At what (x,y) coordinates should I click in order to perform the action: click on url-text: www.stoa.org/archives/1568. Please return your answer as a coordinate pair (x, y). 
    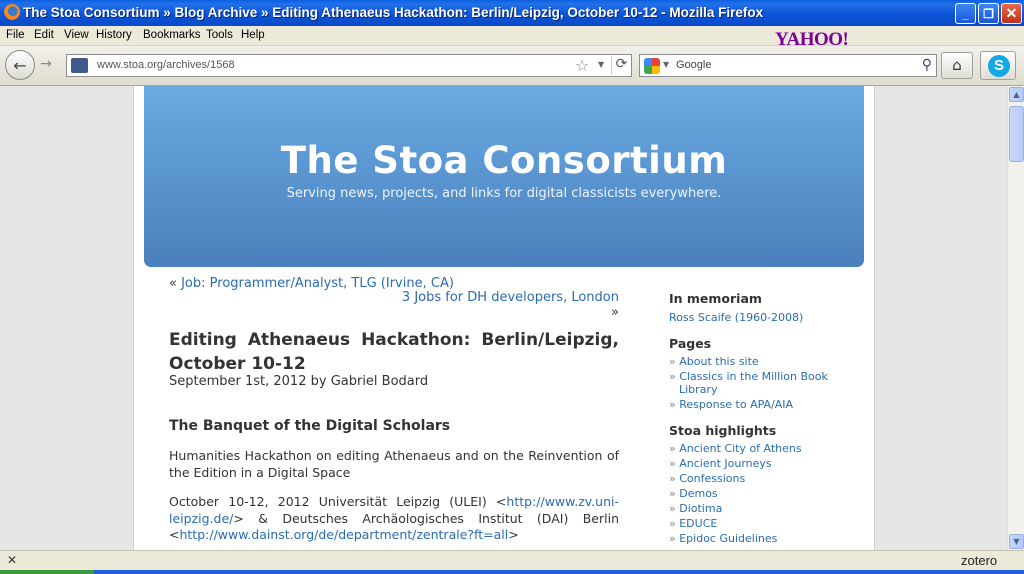
    Looking at the image, I should click on (166, 65).